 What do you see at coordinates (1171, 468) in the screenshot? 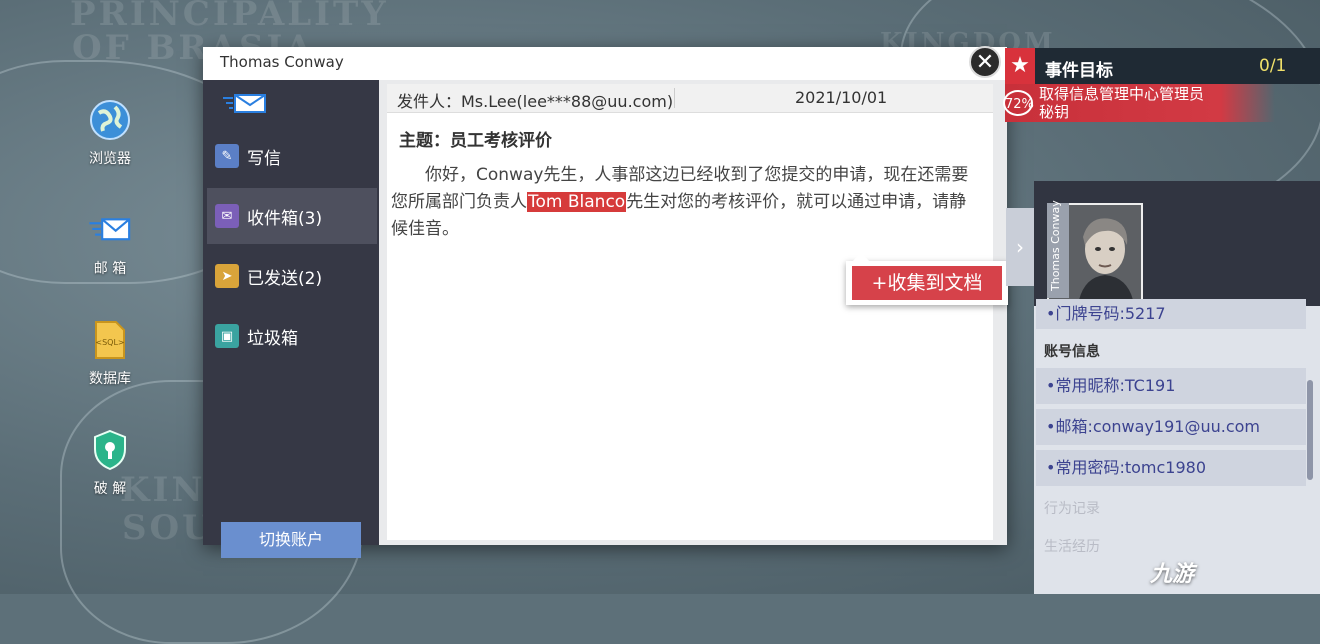
I see `profile-field-password: •常用密码:tomc1980` at bounding box center [1171, 468].